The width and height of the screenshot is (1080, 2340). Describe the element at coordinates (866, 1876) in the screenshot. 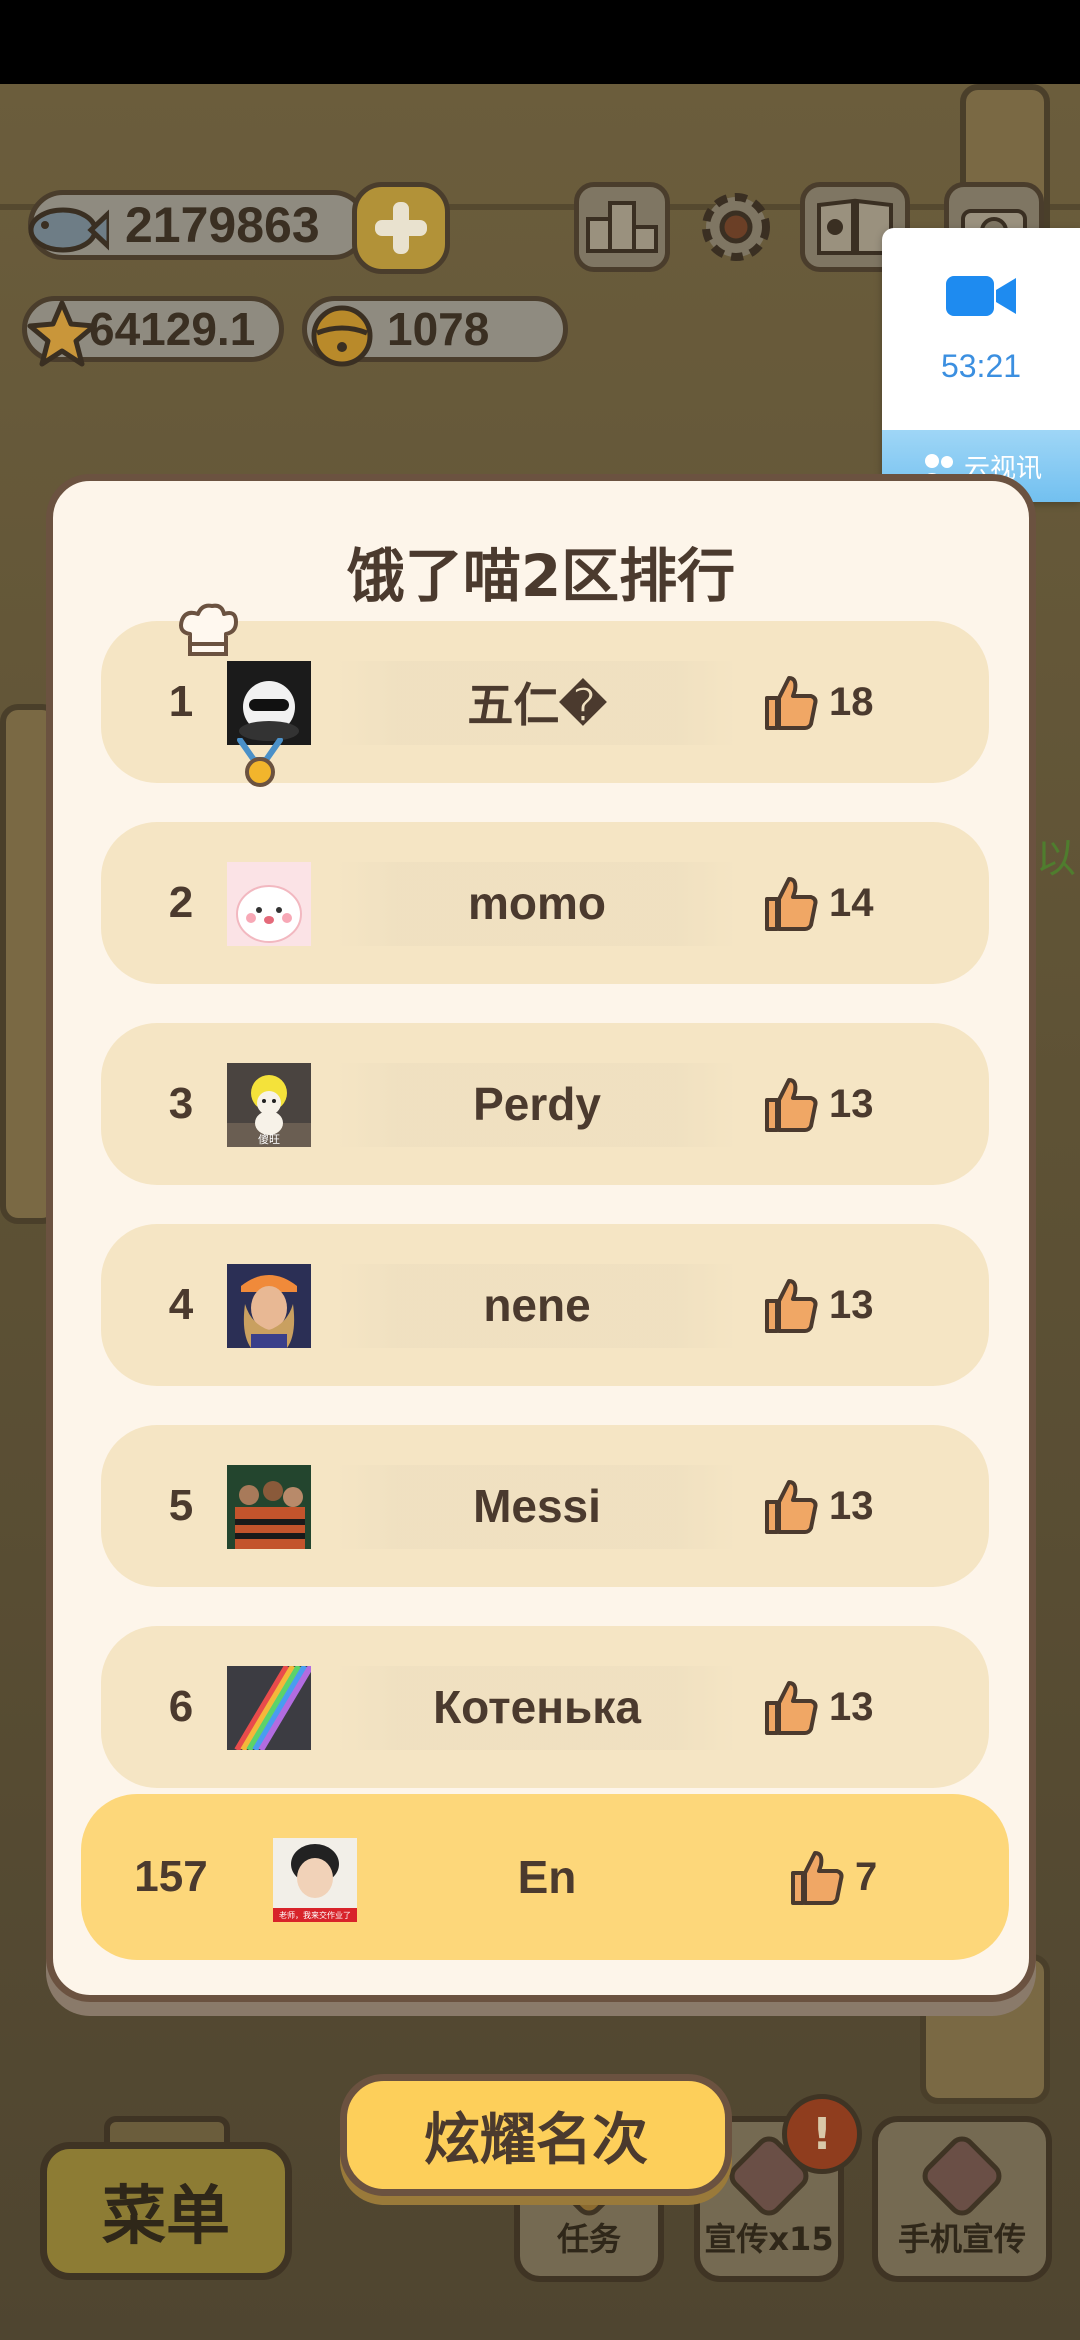

I see `my-like-count: 7` at that location.